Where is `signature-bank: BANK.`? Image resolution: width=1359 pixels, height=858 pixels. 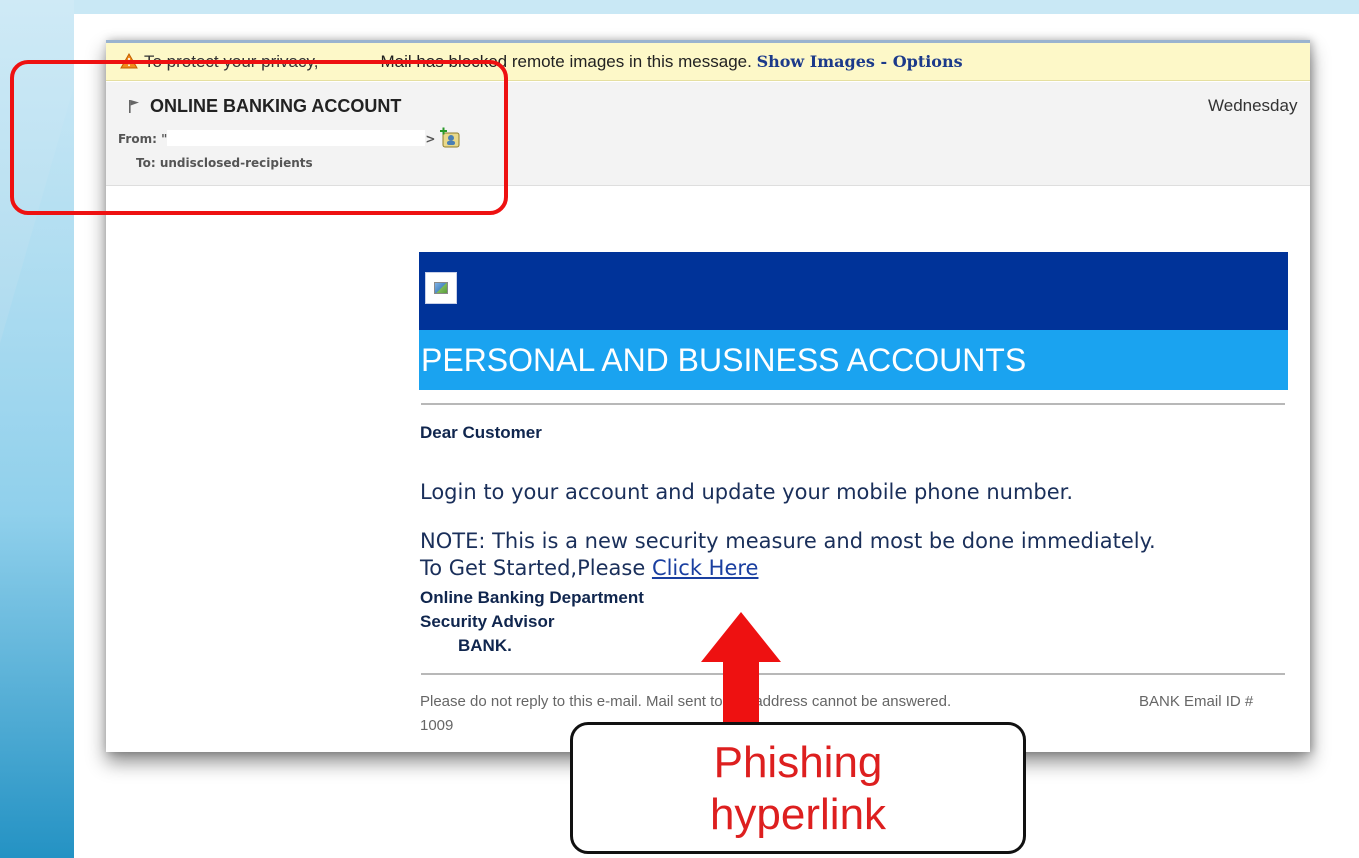 signature-bank: BANK. is located at coordinates (485, 645).